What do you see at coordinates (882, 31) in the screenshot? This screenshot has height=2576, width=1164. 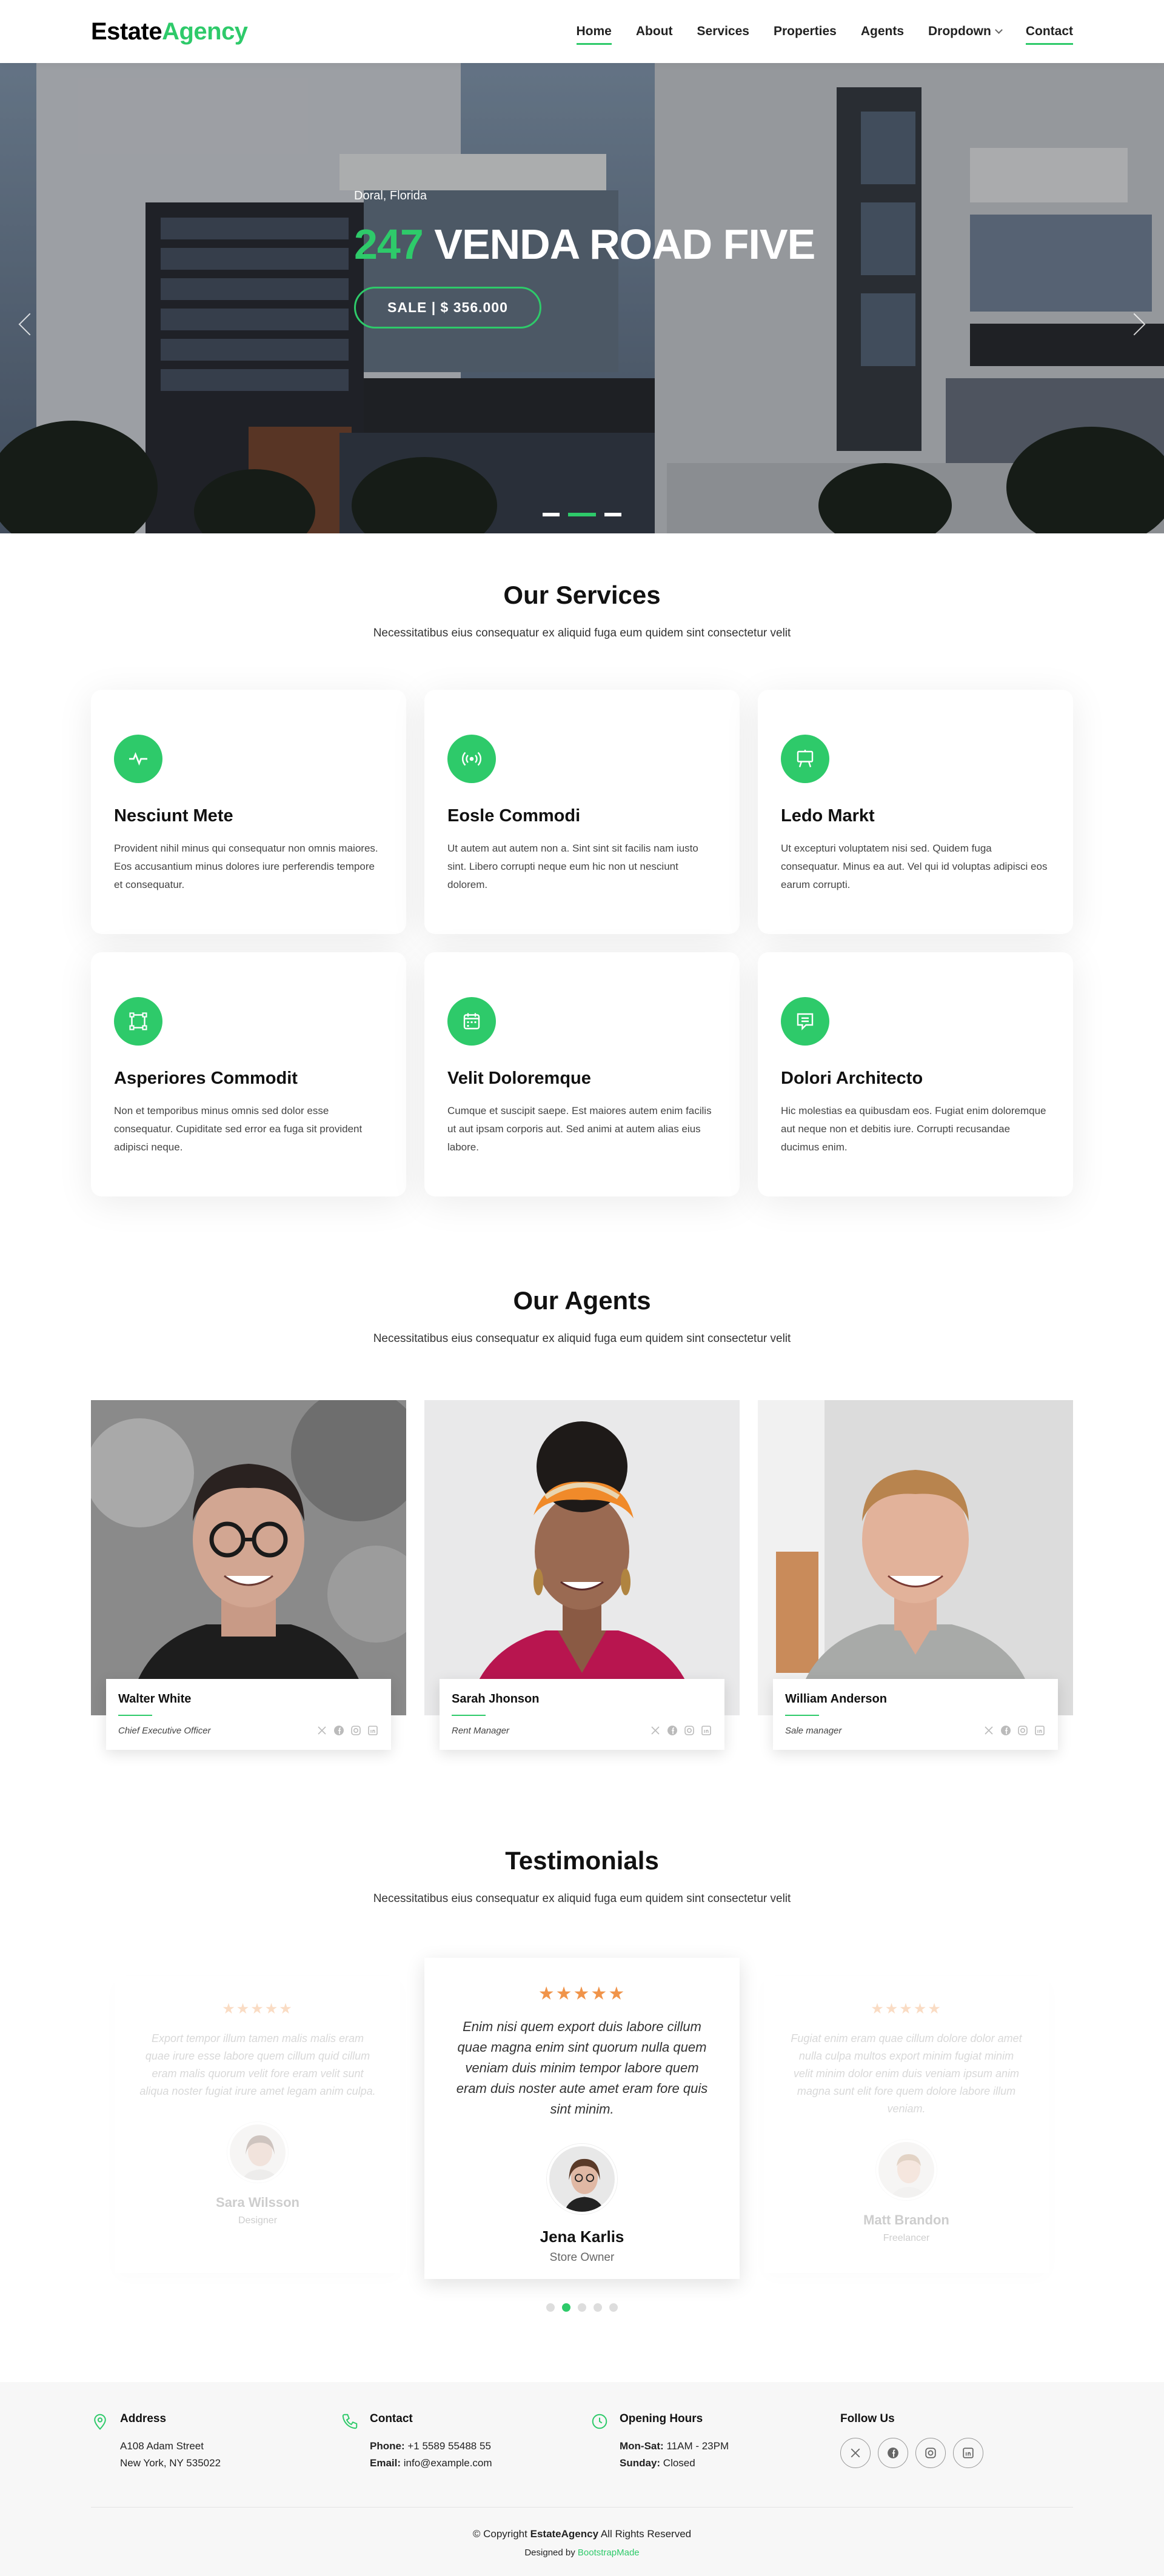 I see `nav-agents: Agents` at bounding box center [882, 31].